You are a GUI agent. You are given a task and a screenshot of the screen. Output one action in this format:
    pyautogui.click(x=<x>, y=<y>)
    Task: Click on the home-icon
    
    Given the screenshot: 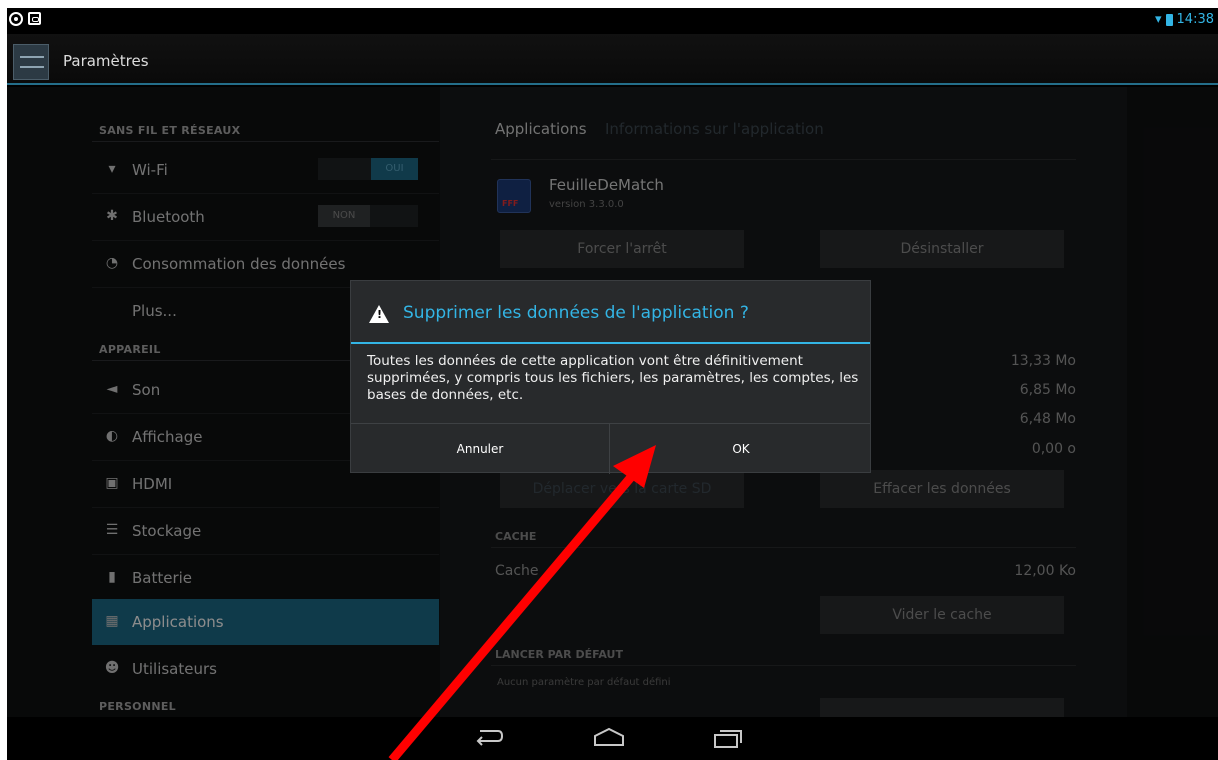 What is the action you would take?
    pyautogui.click(x=609, y=737)
    